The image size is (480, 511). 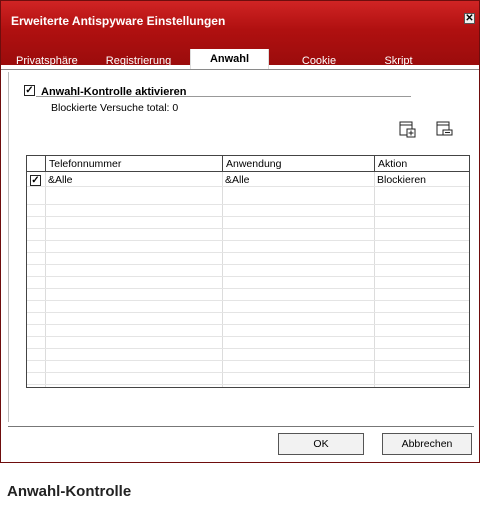 What do you see at coordinates (36, 164) in the screenshot?
I see `header-checkbox-column` at bounding box center [36, 164].